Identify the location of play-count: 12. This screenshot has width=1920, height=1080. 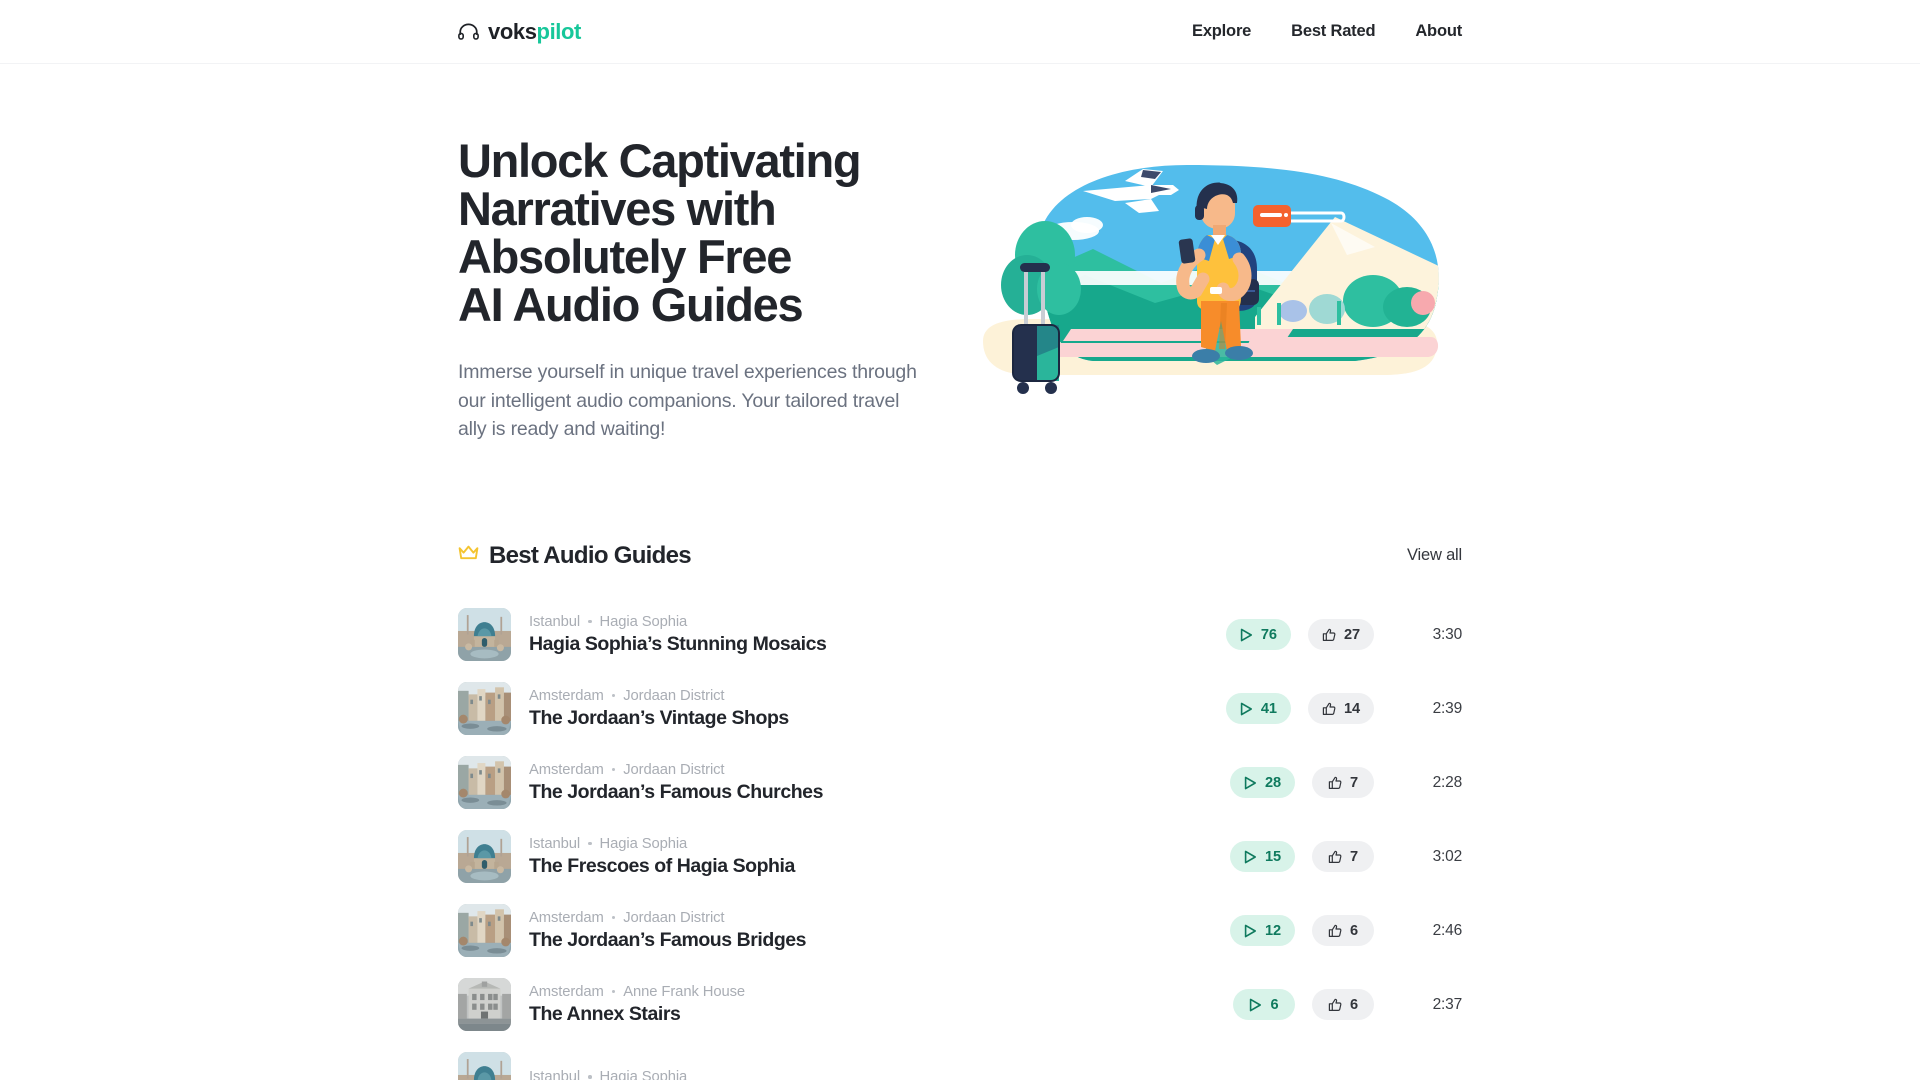
(1272, 930).